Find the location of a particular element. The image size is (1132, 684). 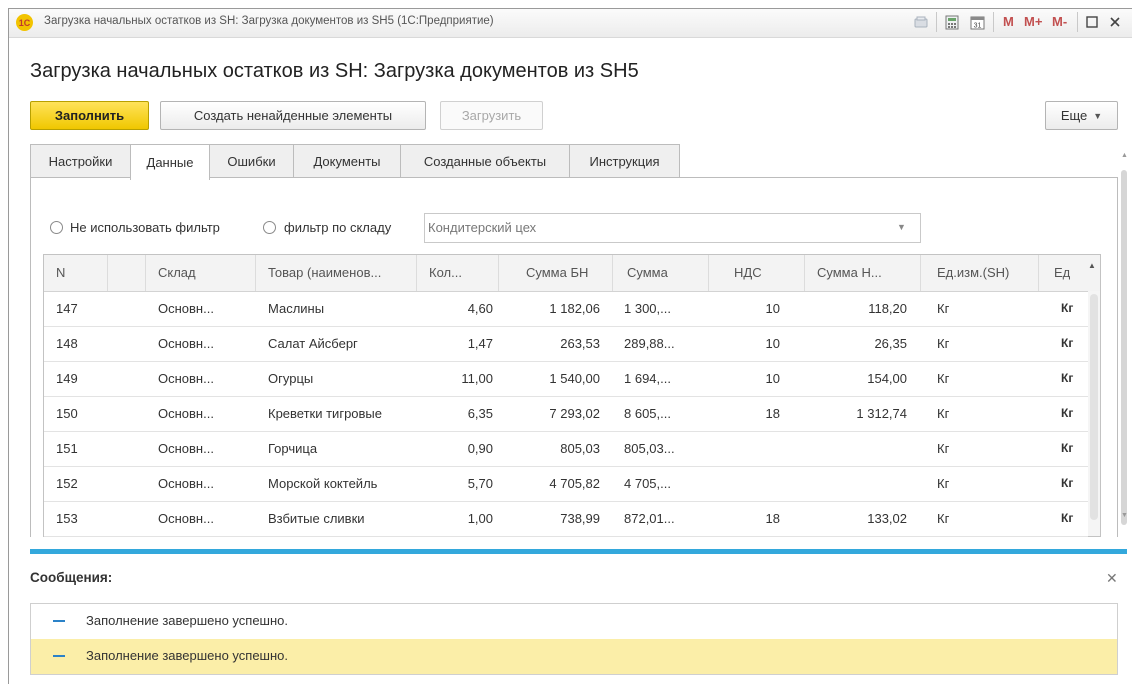

column-header-n: N is located at coordinates (76, 273).